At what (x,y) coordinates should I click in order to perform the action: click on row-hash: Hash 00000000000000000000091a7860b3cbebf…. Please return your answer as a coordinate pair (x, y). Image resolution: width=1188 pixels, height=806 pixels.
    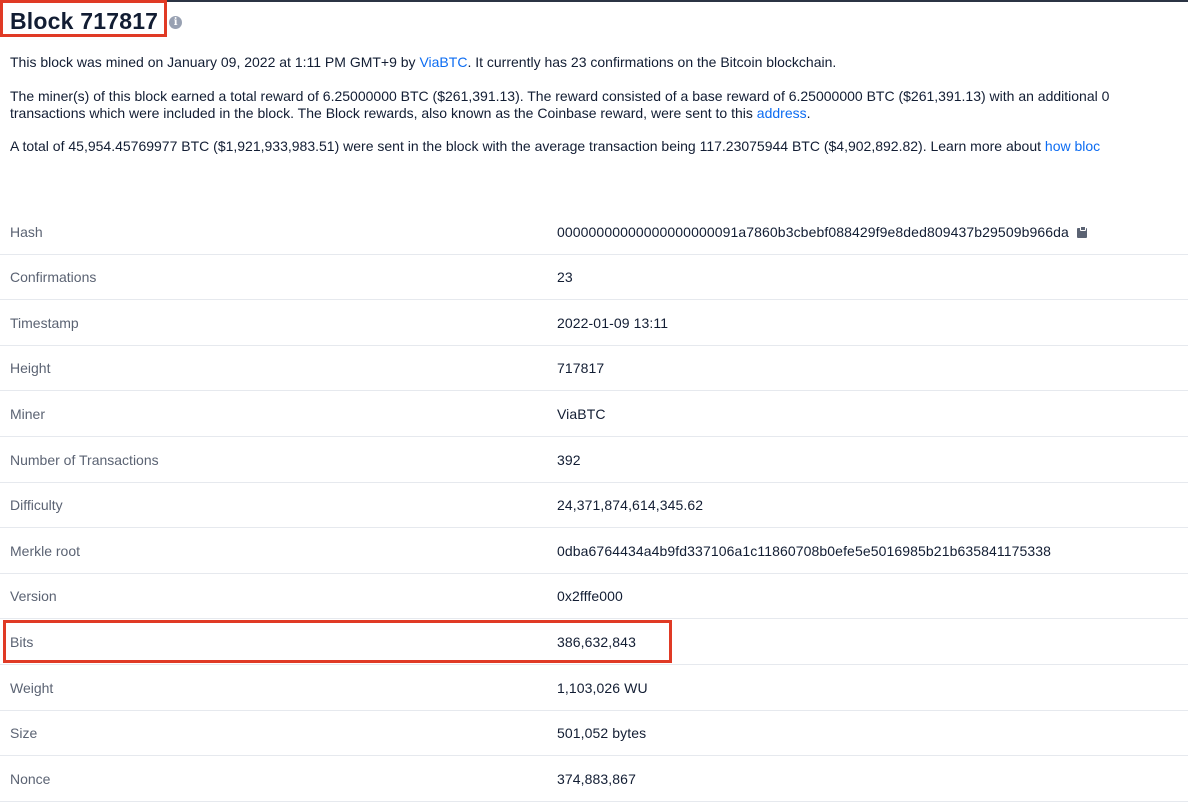
    Looking at the image, I should click on (594, 232).